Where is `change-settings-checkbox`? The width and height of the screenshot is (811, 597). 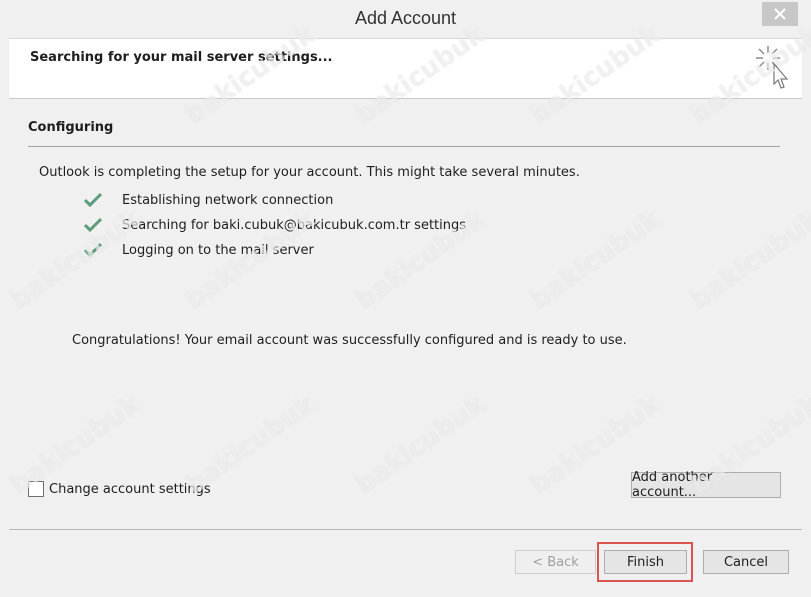 change-settings-checkbox is located at coordinates (36, 489).